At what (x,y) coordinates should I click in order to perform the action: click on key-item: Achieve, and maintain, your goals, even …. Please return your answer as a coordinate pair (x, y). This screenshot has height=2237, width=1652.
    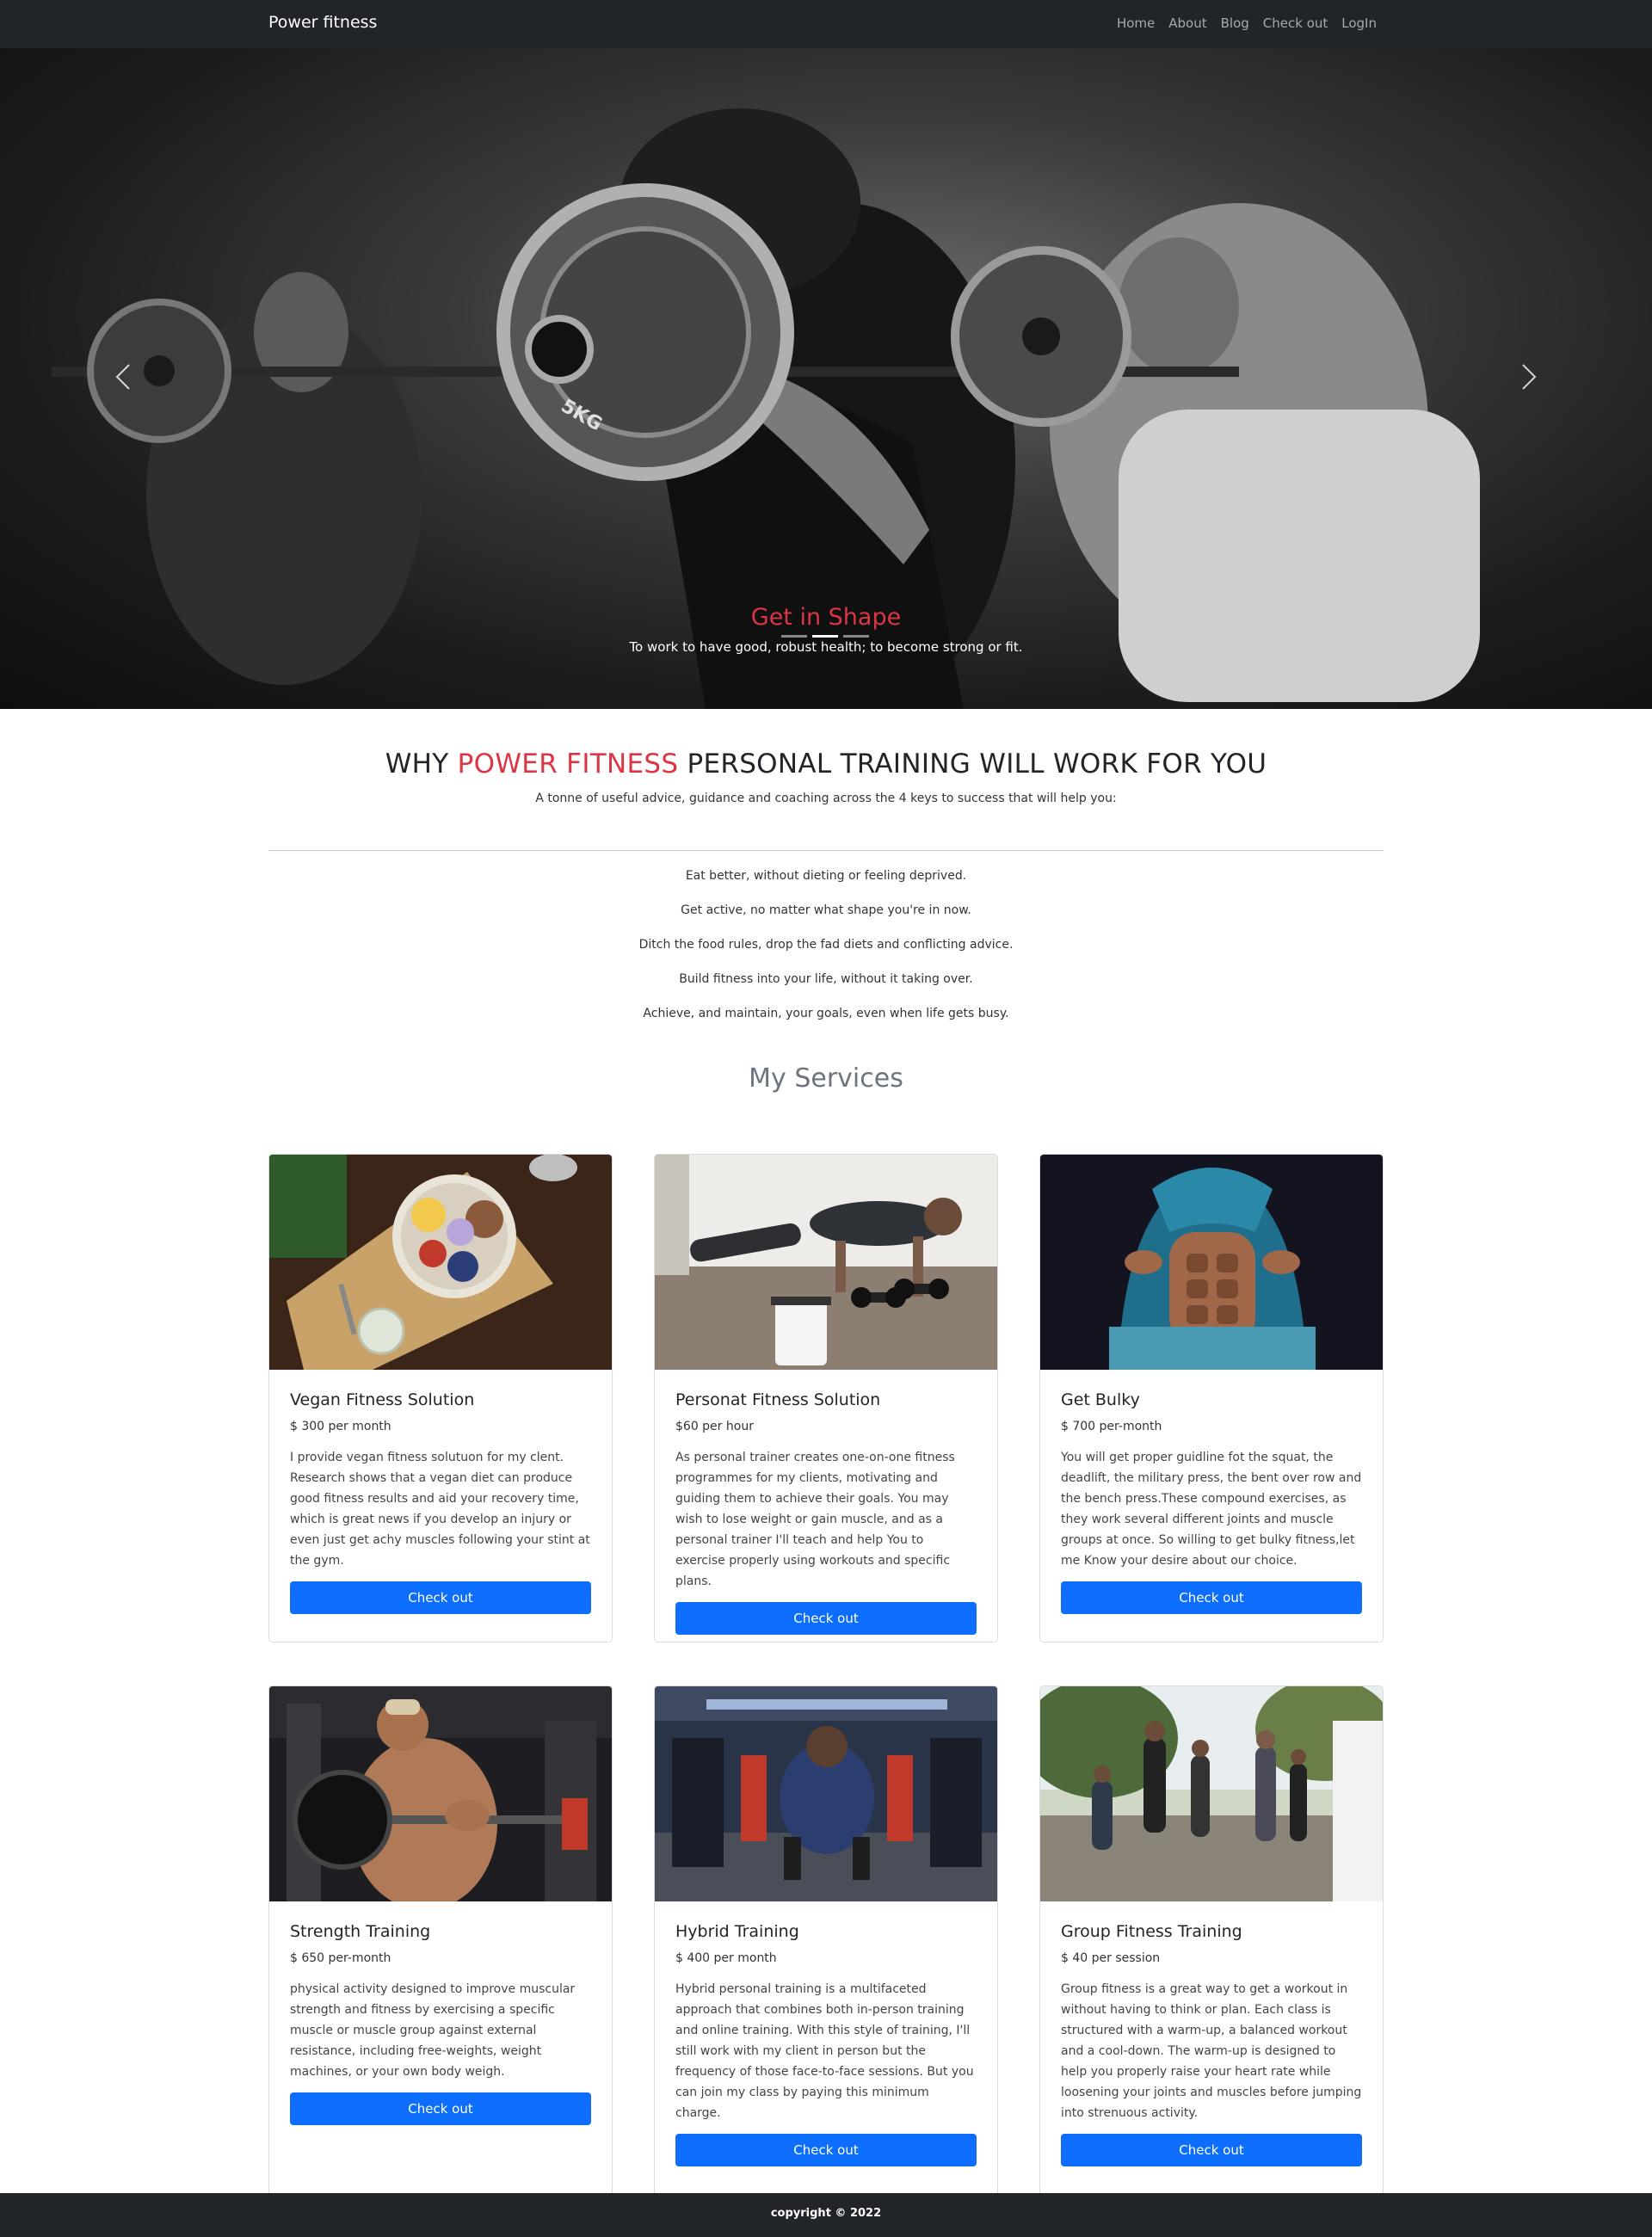
    Looking at the image, I should click on (826, 1013).